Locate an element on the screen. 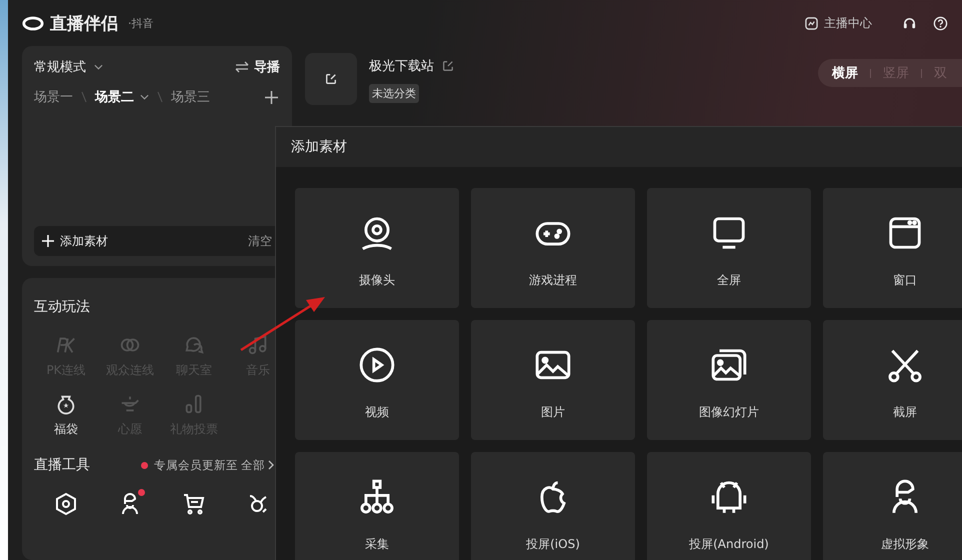 The image size is (962, 560). source-type-tile: 采集 is located at coordinates (377, 506).